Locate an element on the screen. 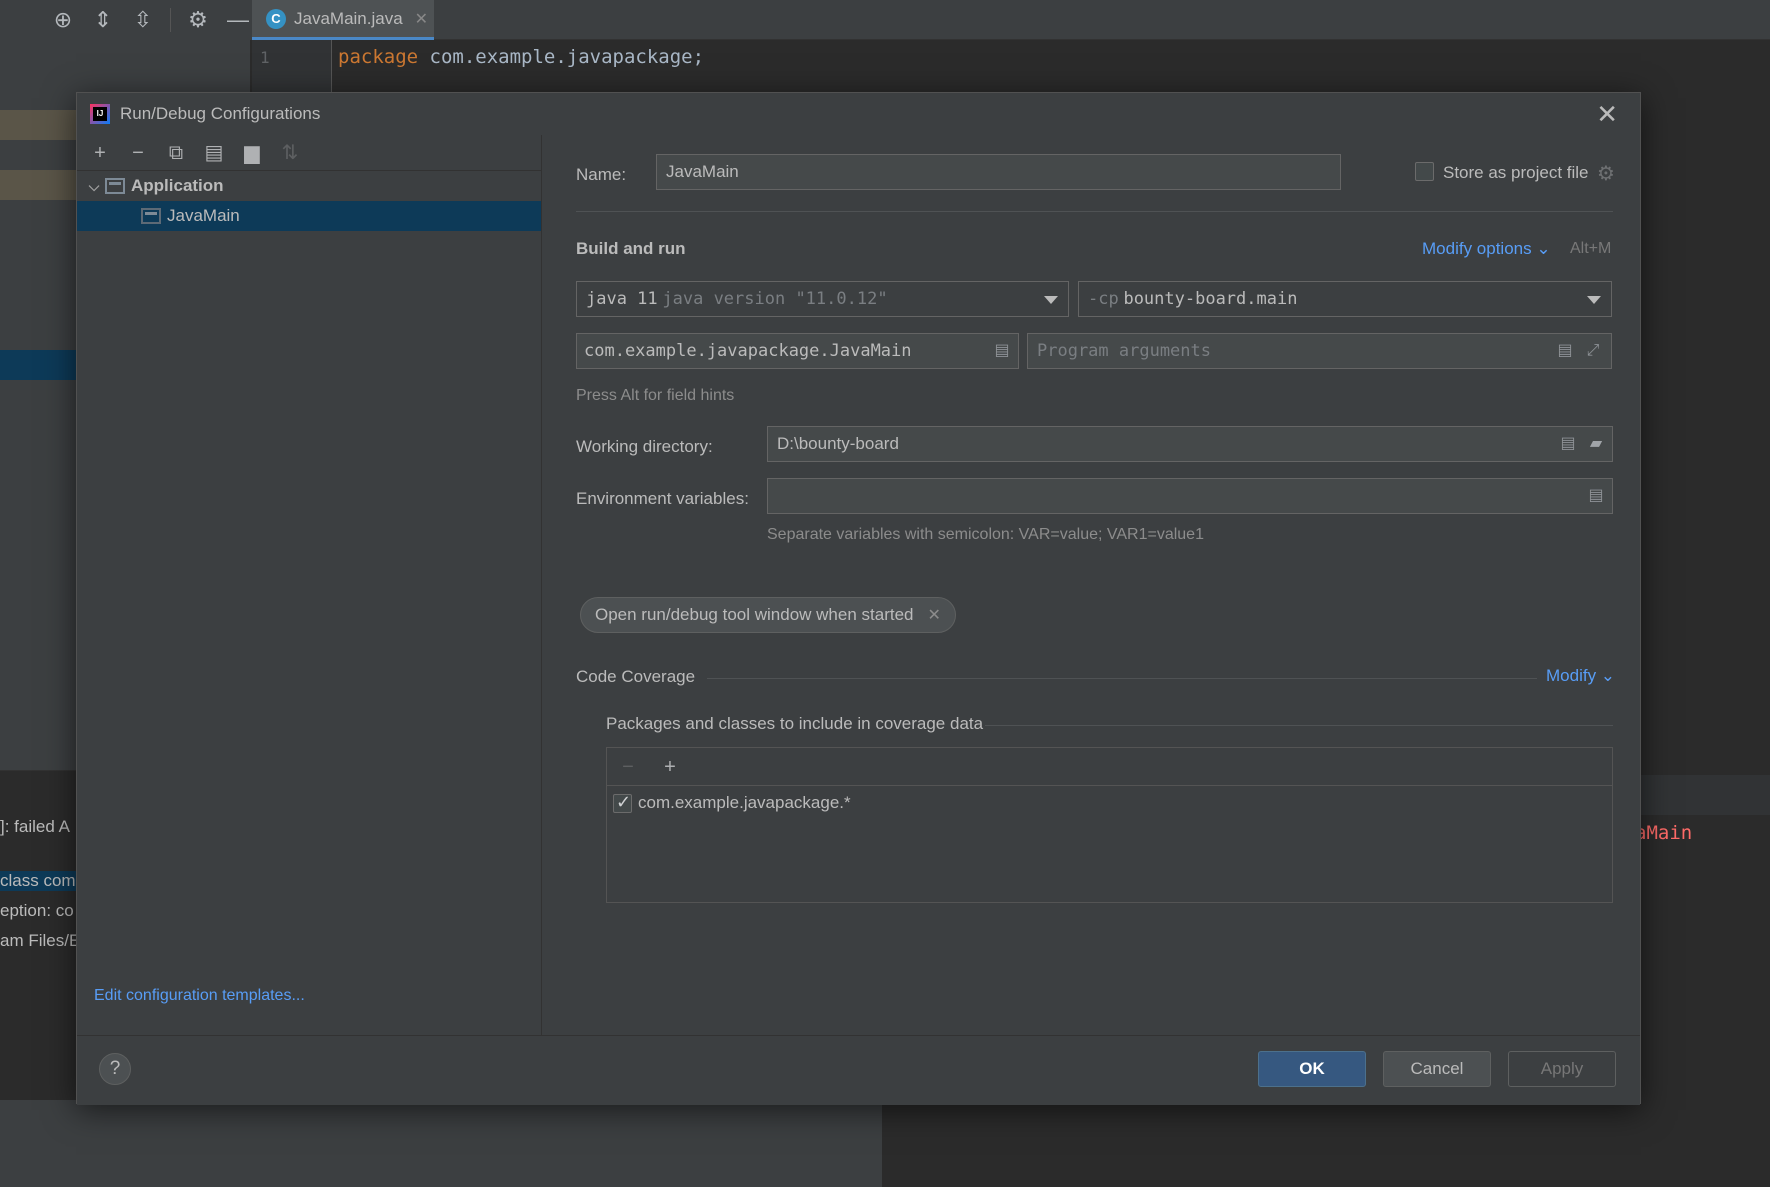 Image resolution: width=1770 pixels, height=1187 pixels. folder-icon: ▰ is located at coordinates (1596, 444).